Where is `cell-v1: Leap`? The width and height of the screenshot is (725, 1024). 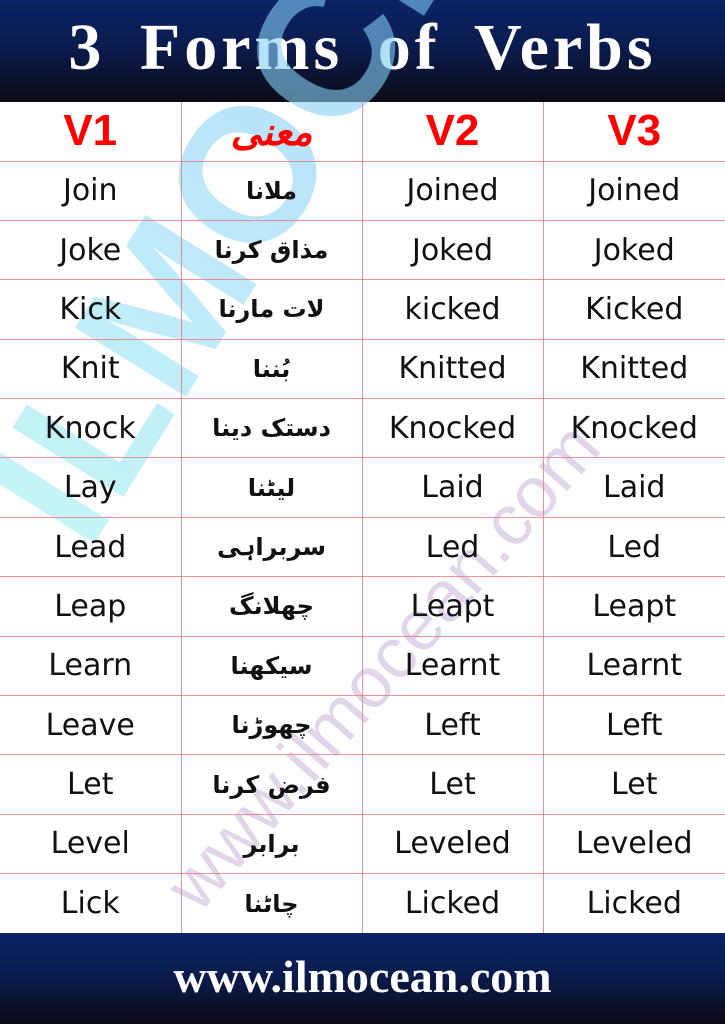 cell-v1: Leap is located at coordinates (91, 606).